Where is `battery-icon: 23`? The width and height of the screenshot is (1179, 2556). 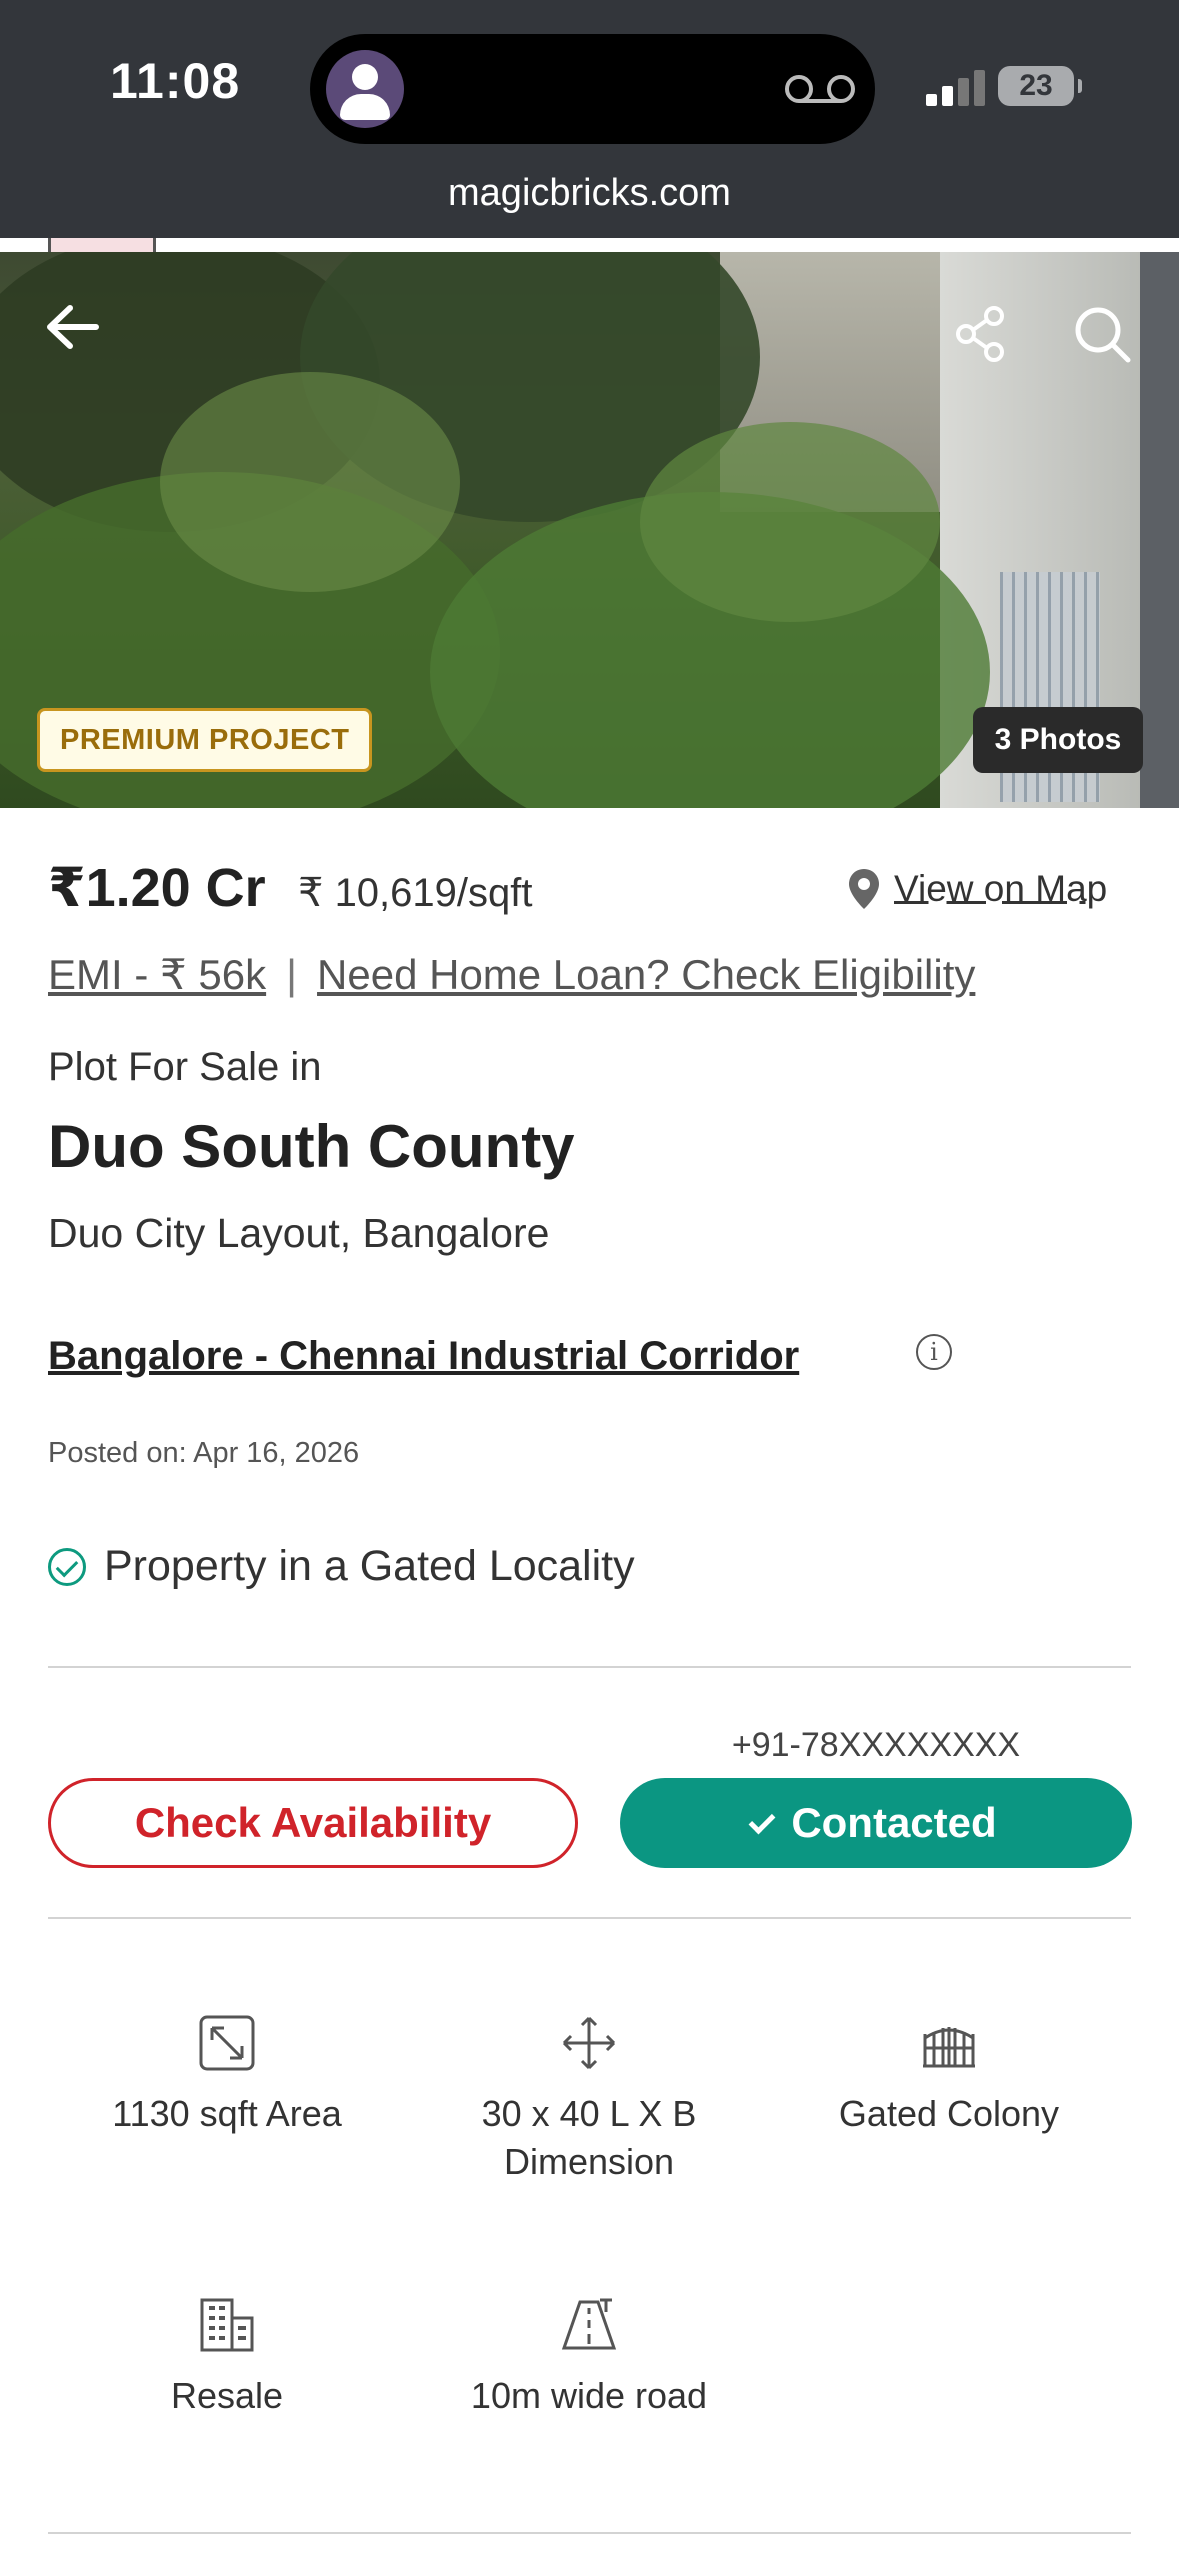 battery-icon: 23 is located at coordinates (1040, 86).